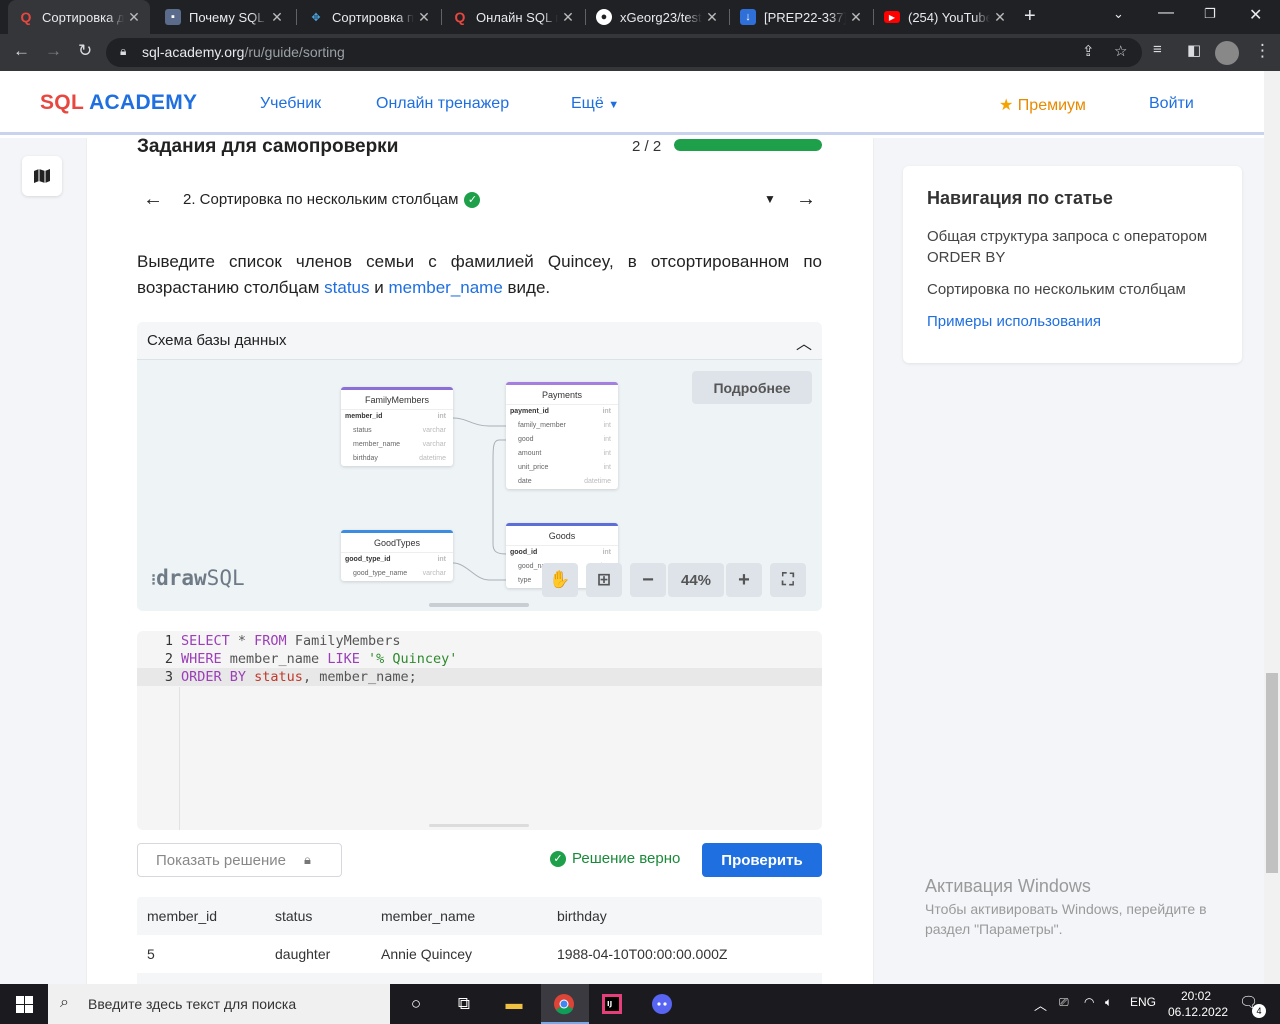 The image size is (1280, 1024). Describe the element at coordinates (560, 580) in the screenshot. I see `hand-tool-icon: ✋` at that location.